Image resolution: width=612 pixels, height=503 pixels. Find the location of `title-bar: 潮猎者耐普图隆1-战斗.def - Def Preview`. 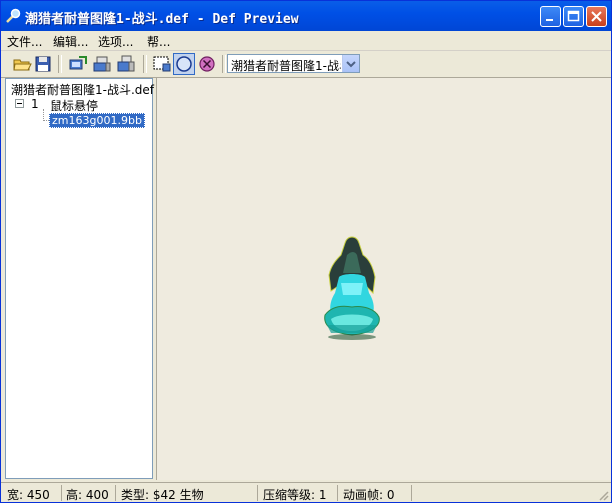

title-bar: 潮猎者耐普图隆1-战斗.def - Def Preview is located at coordinates (306, 16).